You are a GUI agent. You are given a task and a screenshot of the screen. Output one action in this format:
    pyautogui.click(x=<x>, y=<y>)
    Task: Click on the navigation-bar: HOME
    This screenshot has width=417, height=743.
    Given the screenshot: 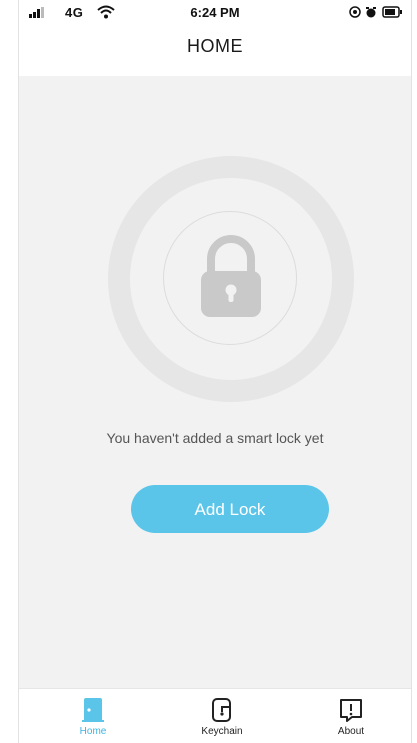 What is the action you would take?
    pyautogui.click(x=215, y=50)
    